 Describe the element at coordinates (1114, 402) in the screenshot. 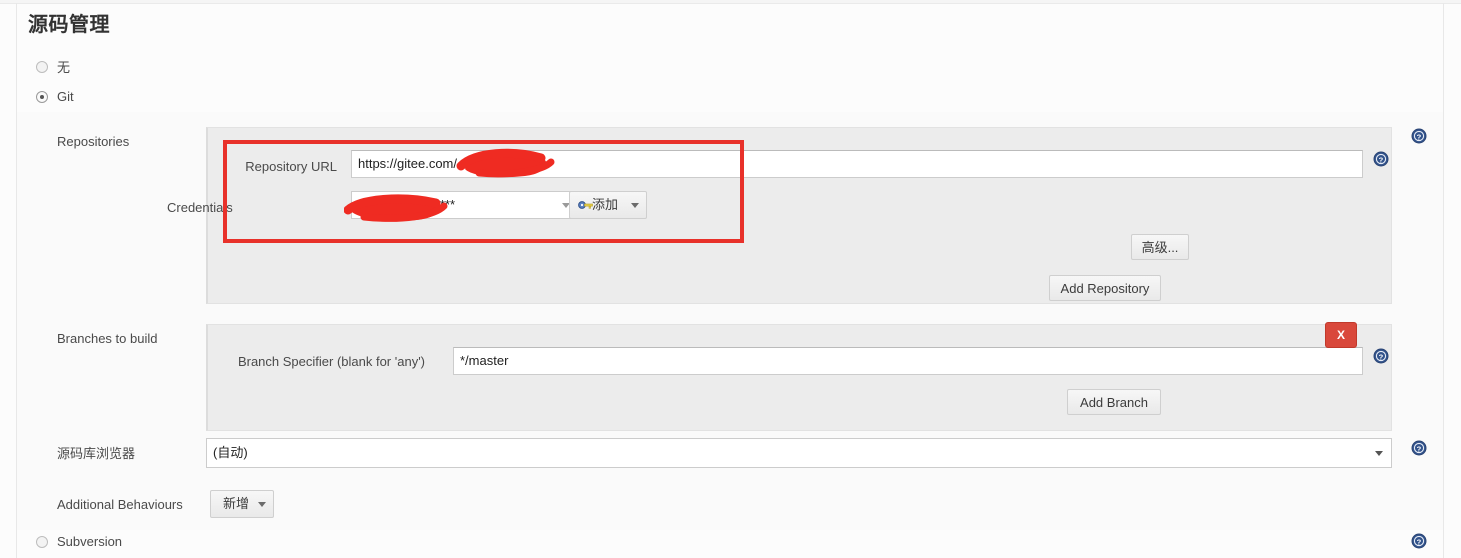

I see `add-branch-button: Add Branch` at that location.